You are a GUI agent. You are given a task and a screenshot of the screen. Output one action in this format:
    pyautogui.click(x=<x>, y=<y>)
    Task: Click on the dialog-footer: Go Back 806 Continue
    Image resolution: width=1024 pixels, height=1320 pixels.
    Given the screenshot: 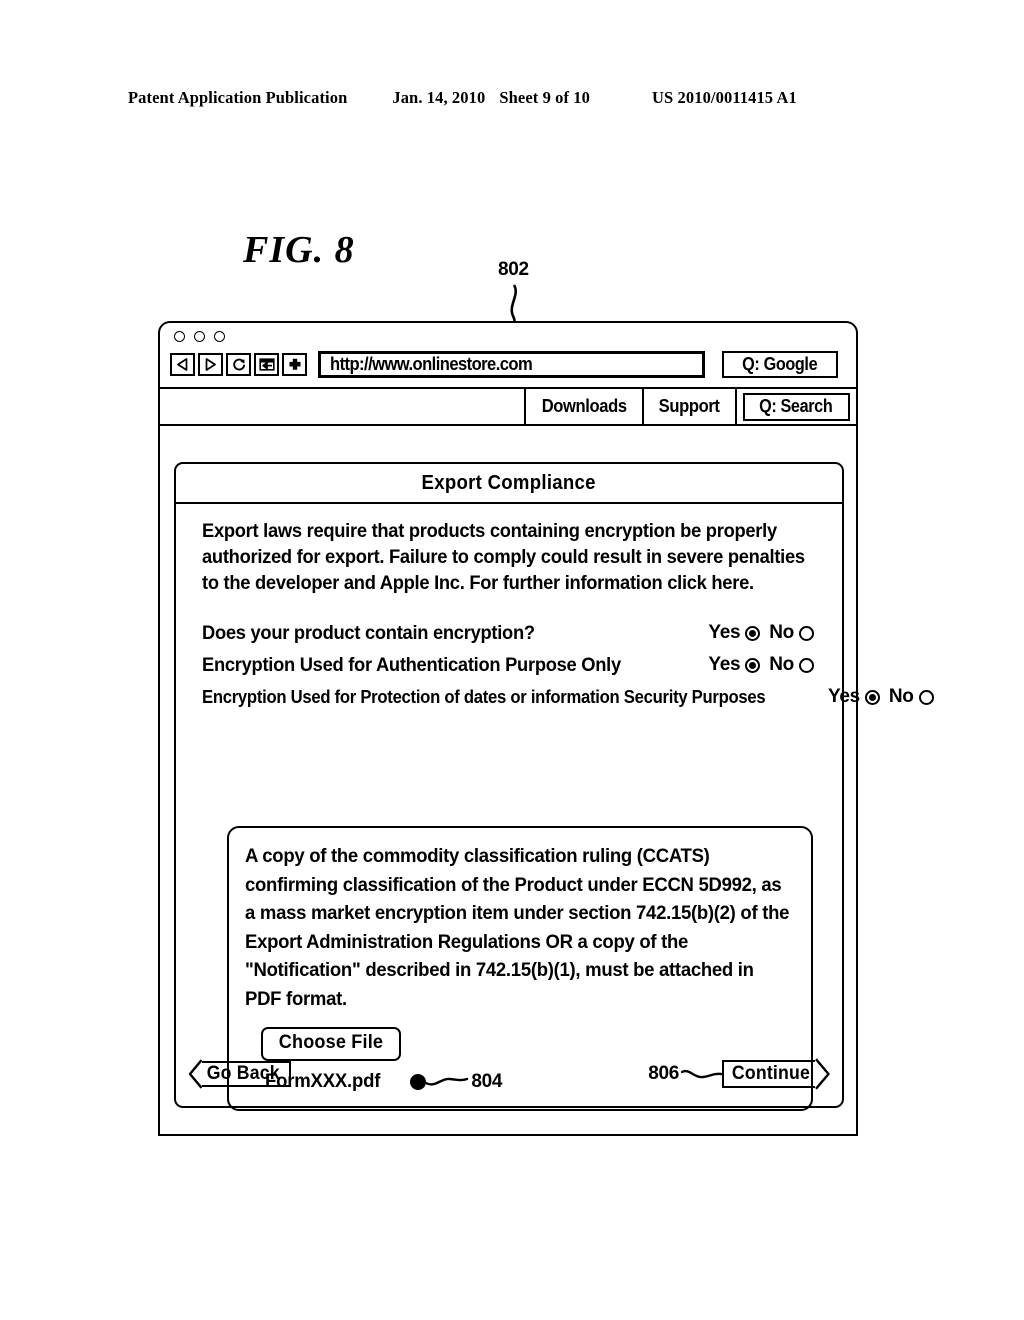 What is the action you would take?
    pyautogui.click(x=509, y=1077)
    